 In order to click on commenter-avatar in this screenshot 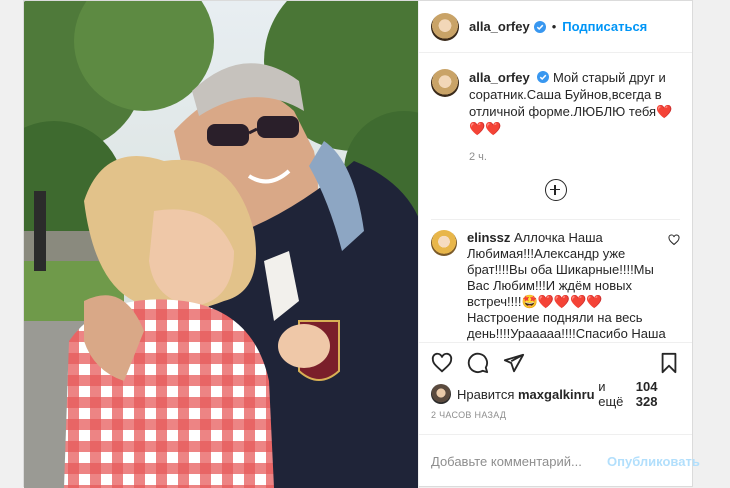, I will do `click(444, 243)`.